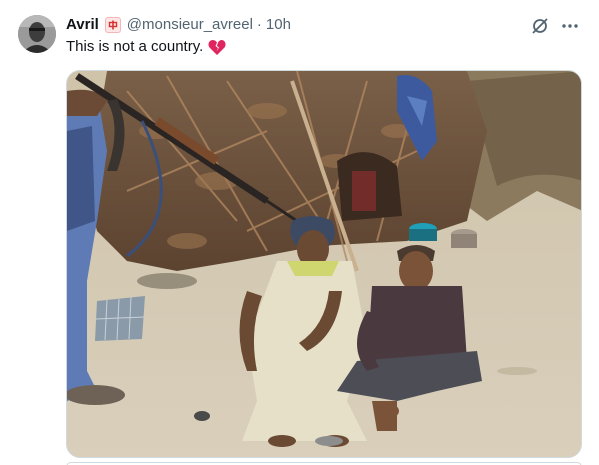 The image size is (599, 465). What do you see at coordinates (135, 46) in the screenshot?
I see `tweet-text-content: This is not a country.` at bounding box center [135, 46].